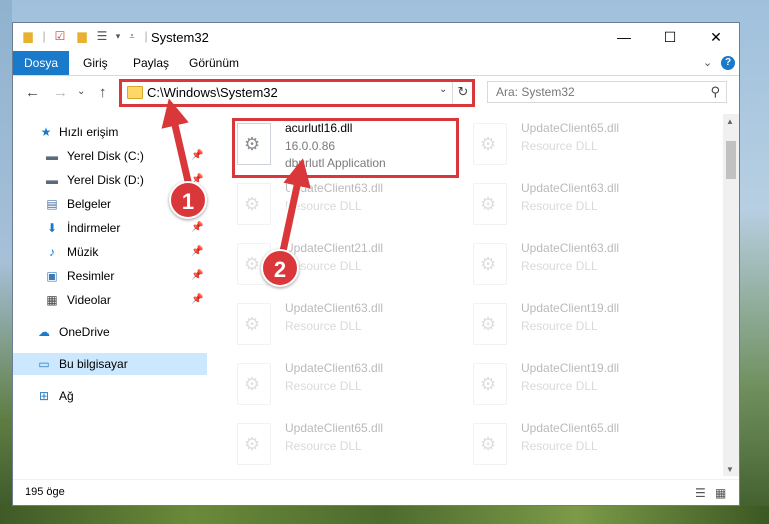 The image size is (769, 524). What do you see at coordinates (297, 93) in the screenshot?
I see `address-highlight-box` at bounding box center [297, 93].